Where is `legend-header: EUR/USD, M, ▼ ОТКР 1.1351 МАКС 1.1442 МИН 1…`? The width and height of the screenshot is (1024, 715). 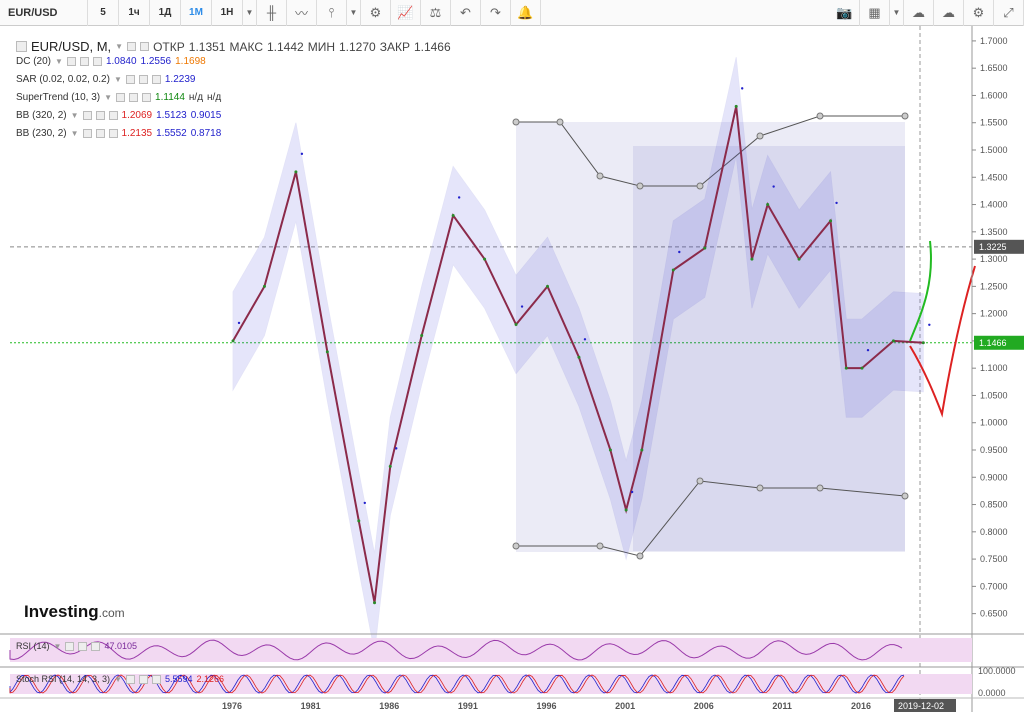
legend-header: EUR/USD, M, ▼ ОТКР 1.1351 МАКС 1.1442 МИН 1… is located at coordinates (233, 46).